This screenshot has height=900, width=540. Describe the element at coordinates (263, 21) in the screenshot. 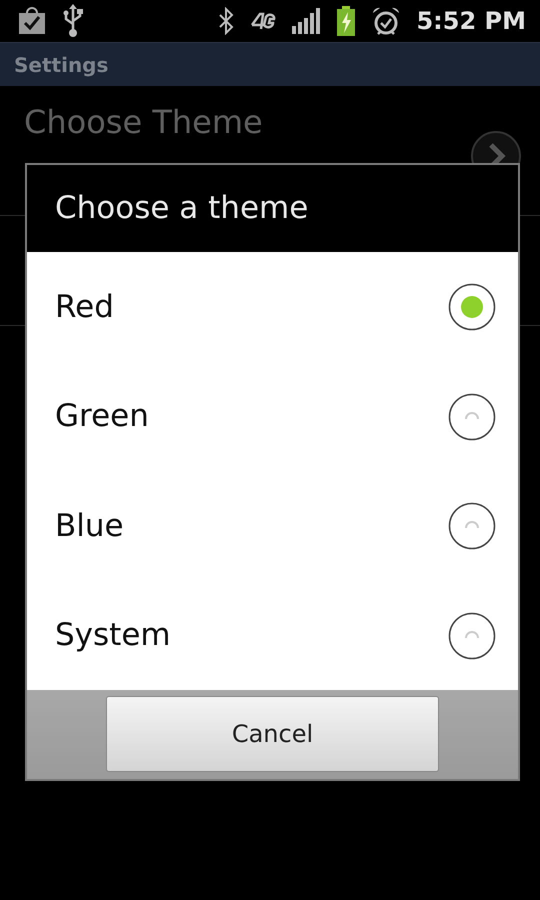

I see `network-type-icon` at that location.